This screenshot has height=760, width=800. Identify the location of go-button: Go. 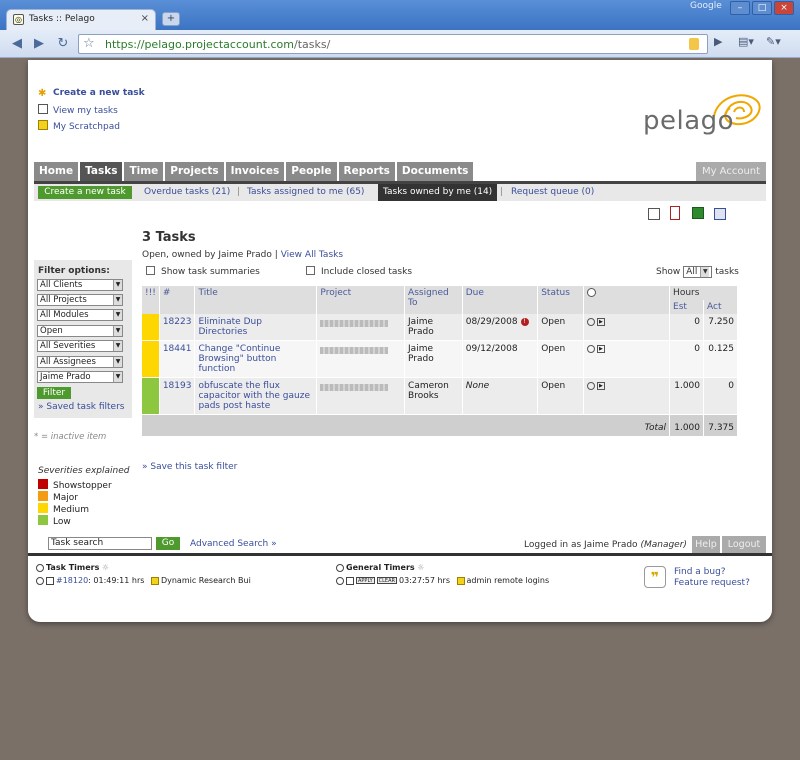
(168, 543).